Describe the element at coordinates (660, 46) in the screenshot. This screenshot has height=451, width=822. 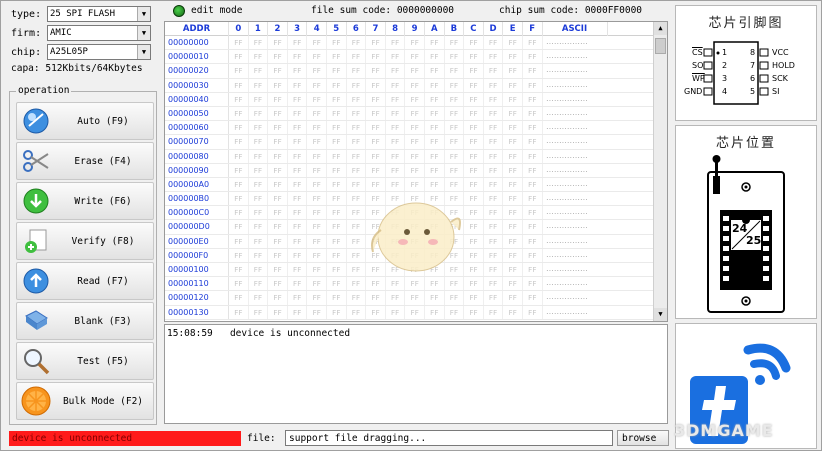
I see `scroll-thumb` at that location.